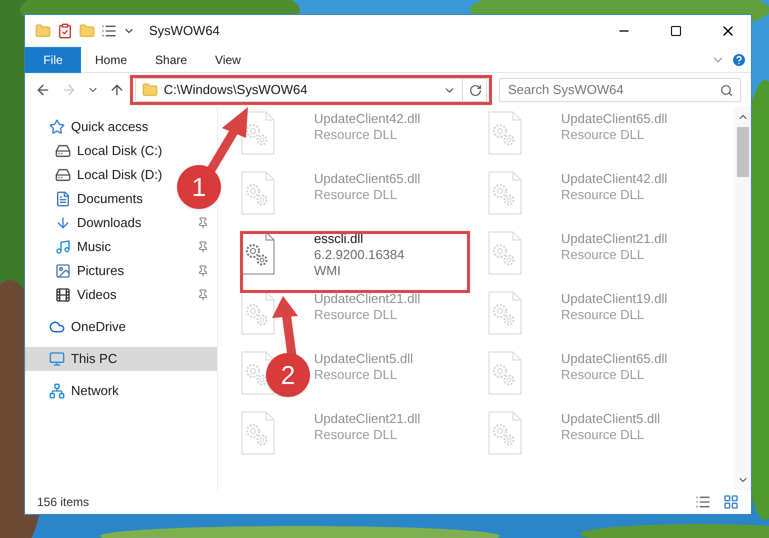 This screenshot has height=538, width=769. Describe the element at coordinates (108, 175) in the screenshot. I see `sidebar-item: Local Disk (D:)` at that location.